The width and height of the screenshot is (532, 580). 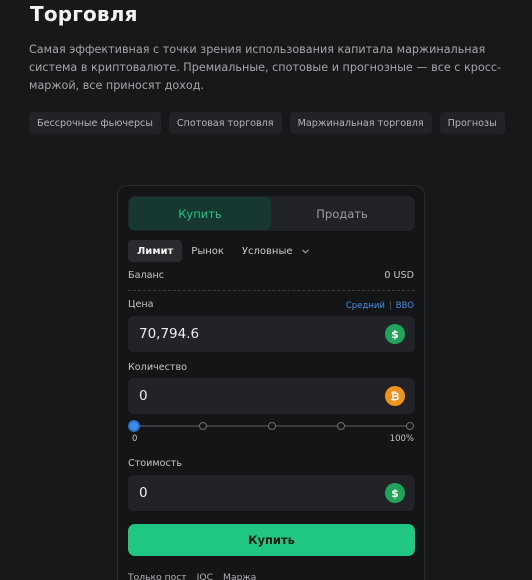 What do you see at coordinates (143, 396) in the screenshot?
I see `quantity-input-value: 0` at bounding box center [143, 396].